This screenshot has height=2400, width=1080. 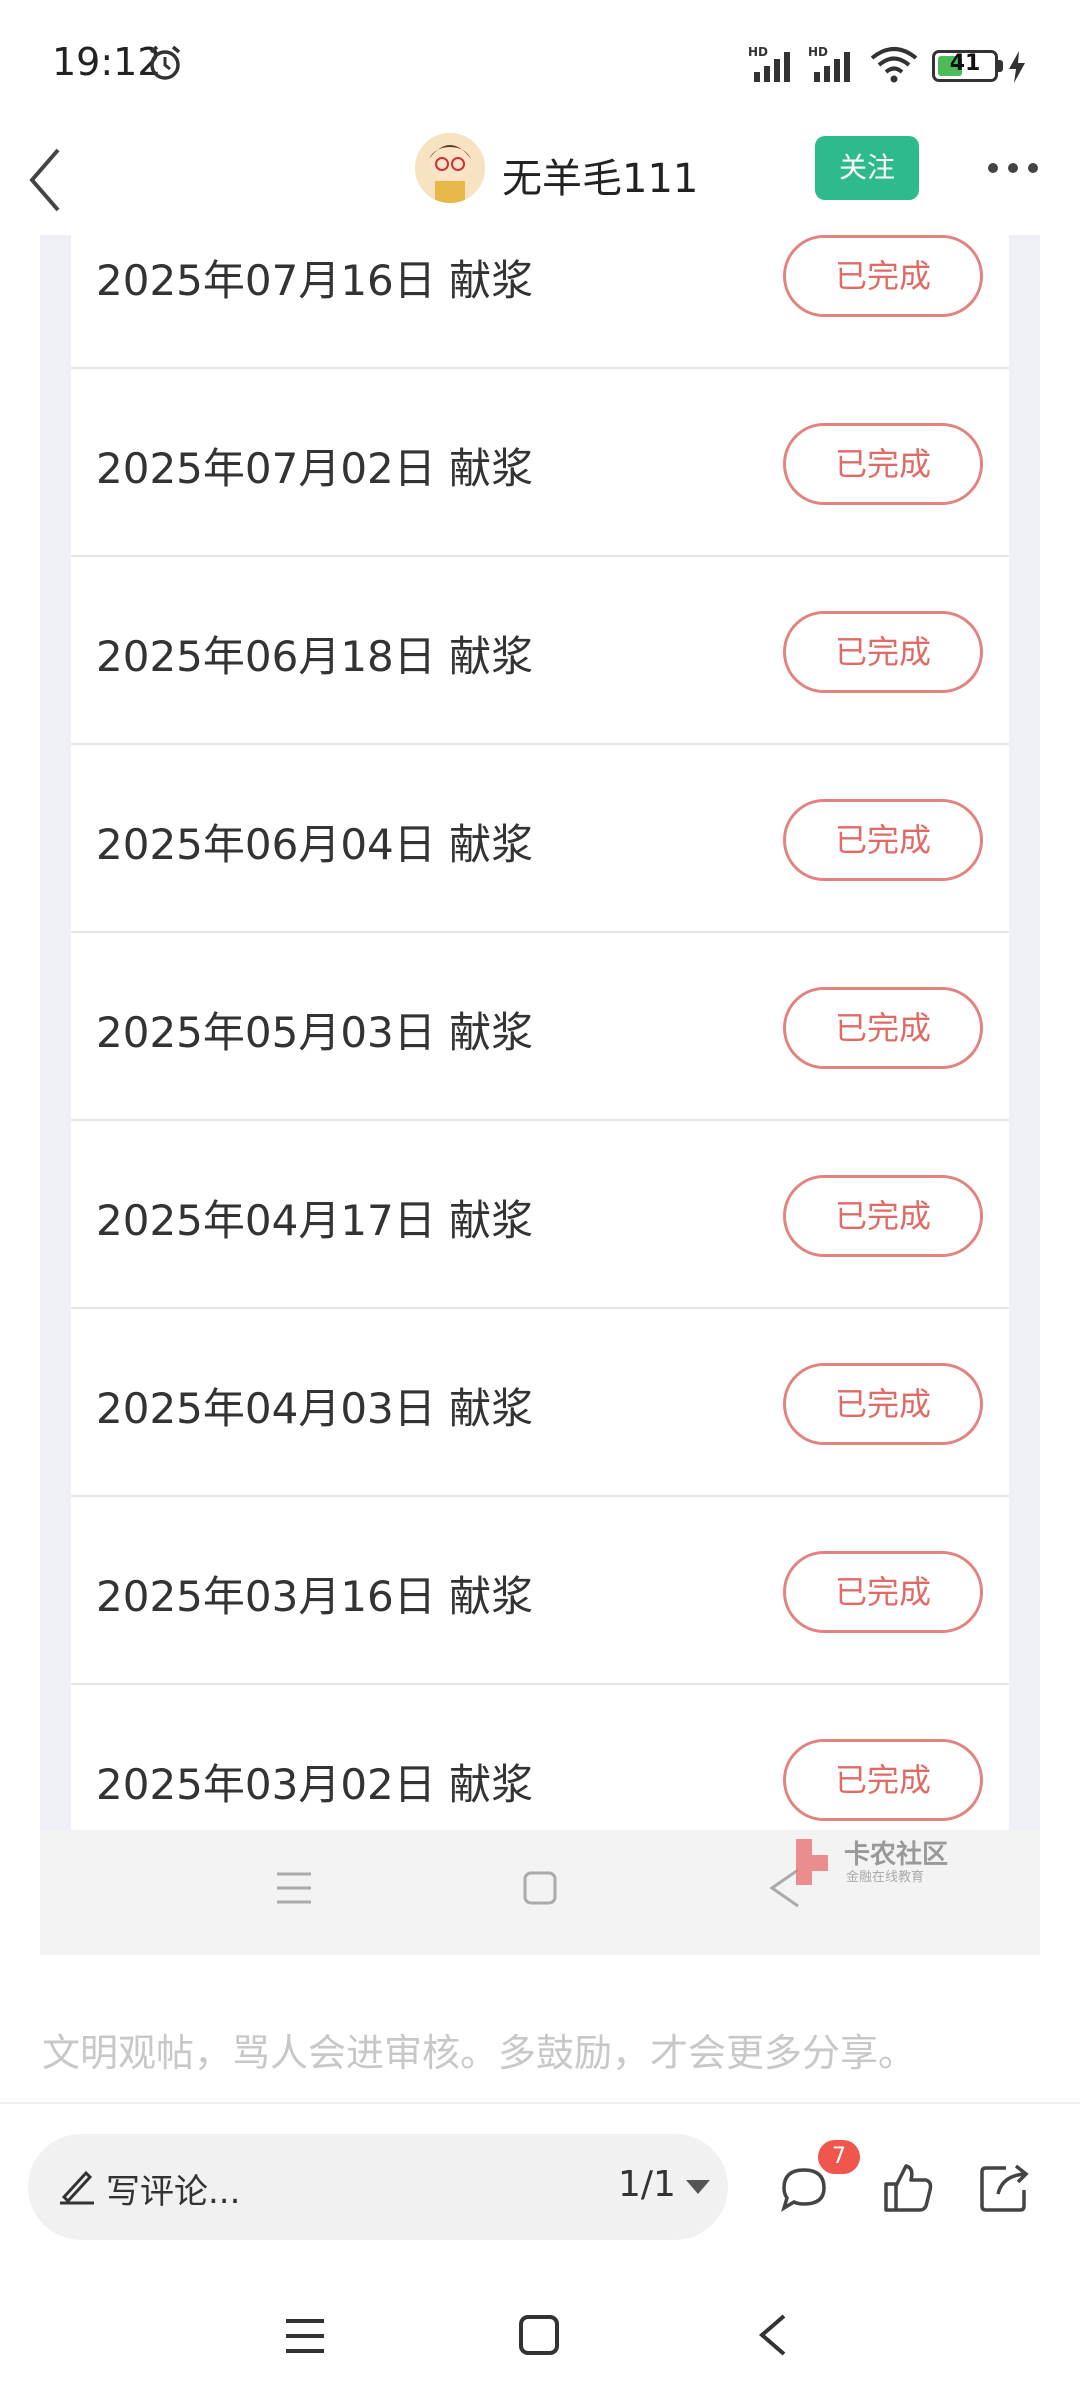 I want to click on record-row: 2025年04月03日 献浆 已完成, so click(x=540, y=1403).